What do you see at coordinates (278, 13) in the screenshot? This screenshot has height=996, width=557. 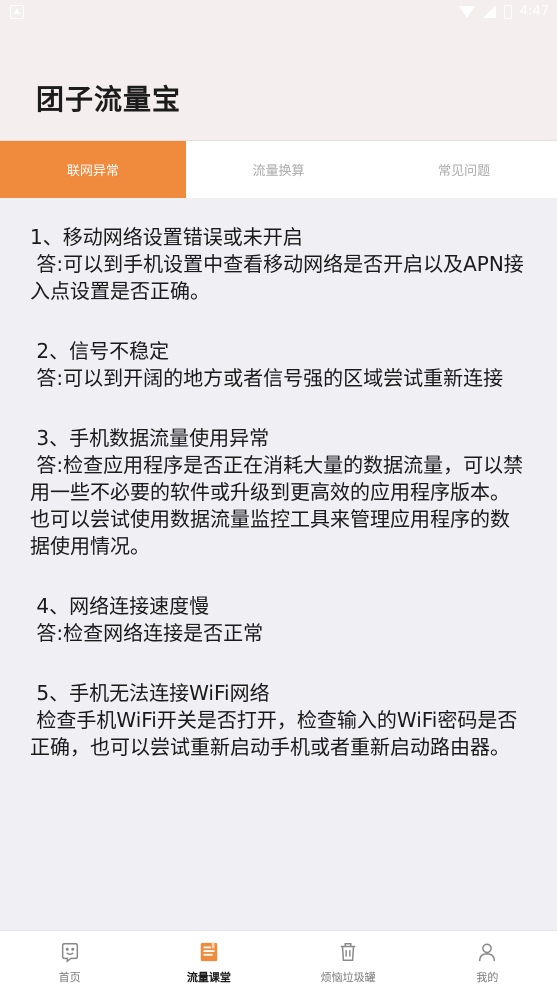 I see `status-bar: 4:47` at bounding box center [278, 13].